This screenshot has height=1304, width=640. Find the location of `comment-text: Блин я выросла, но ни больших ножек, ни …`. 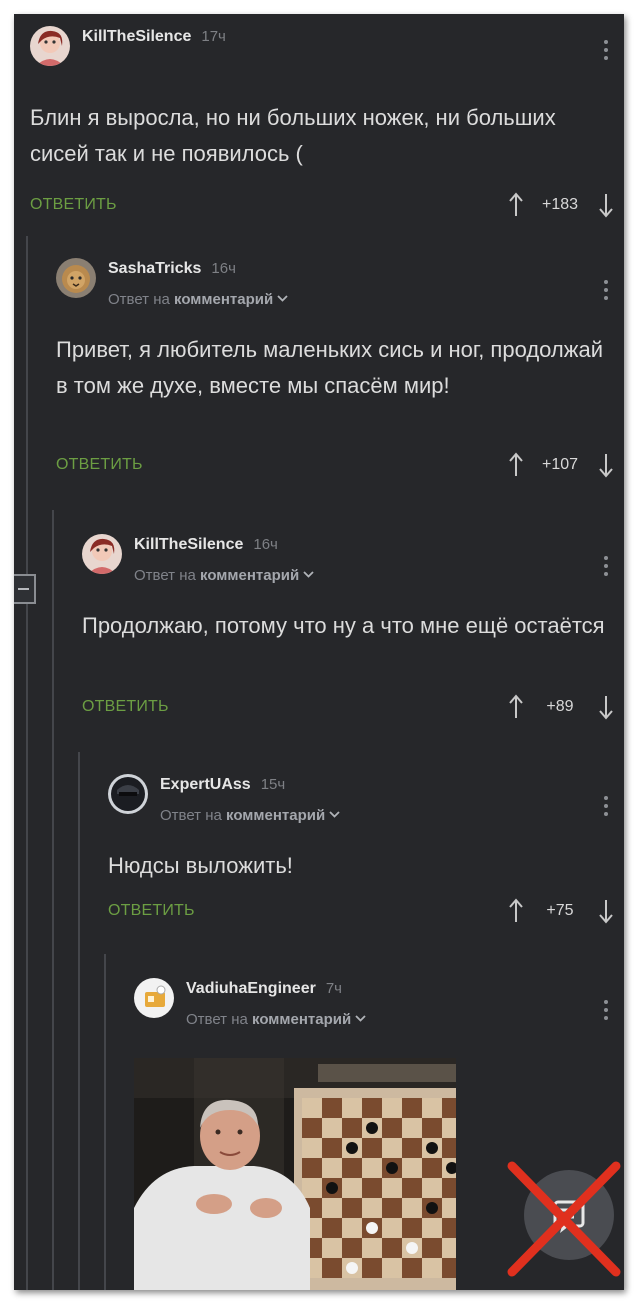

comment-text: Блин я выросла, но ни больших ножек, ни … is located at coordinates (293, 135).